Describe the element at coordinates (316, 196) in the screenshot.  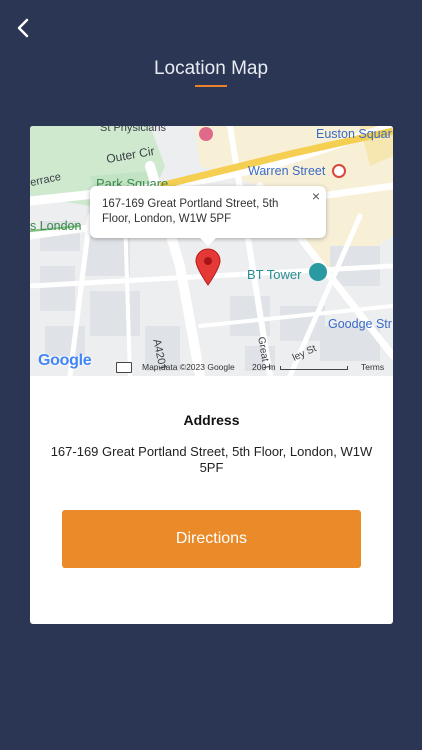
I see `close-icon: ×` at that location.